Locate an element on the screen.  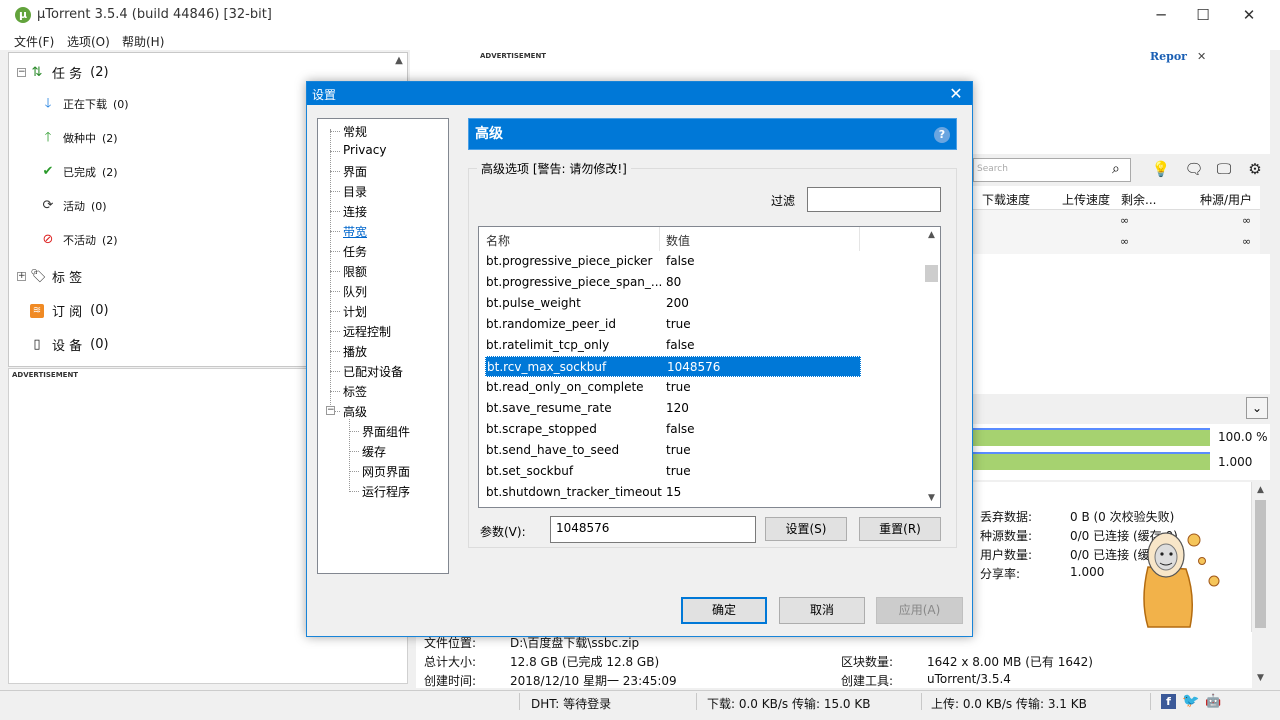
sidebar-tasks-header: − ⇅ 任 务 (2) is located at coordinates (63, 72).